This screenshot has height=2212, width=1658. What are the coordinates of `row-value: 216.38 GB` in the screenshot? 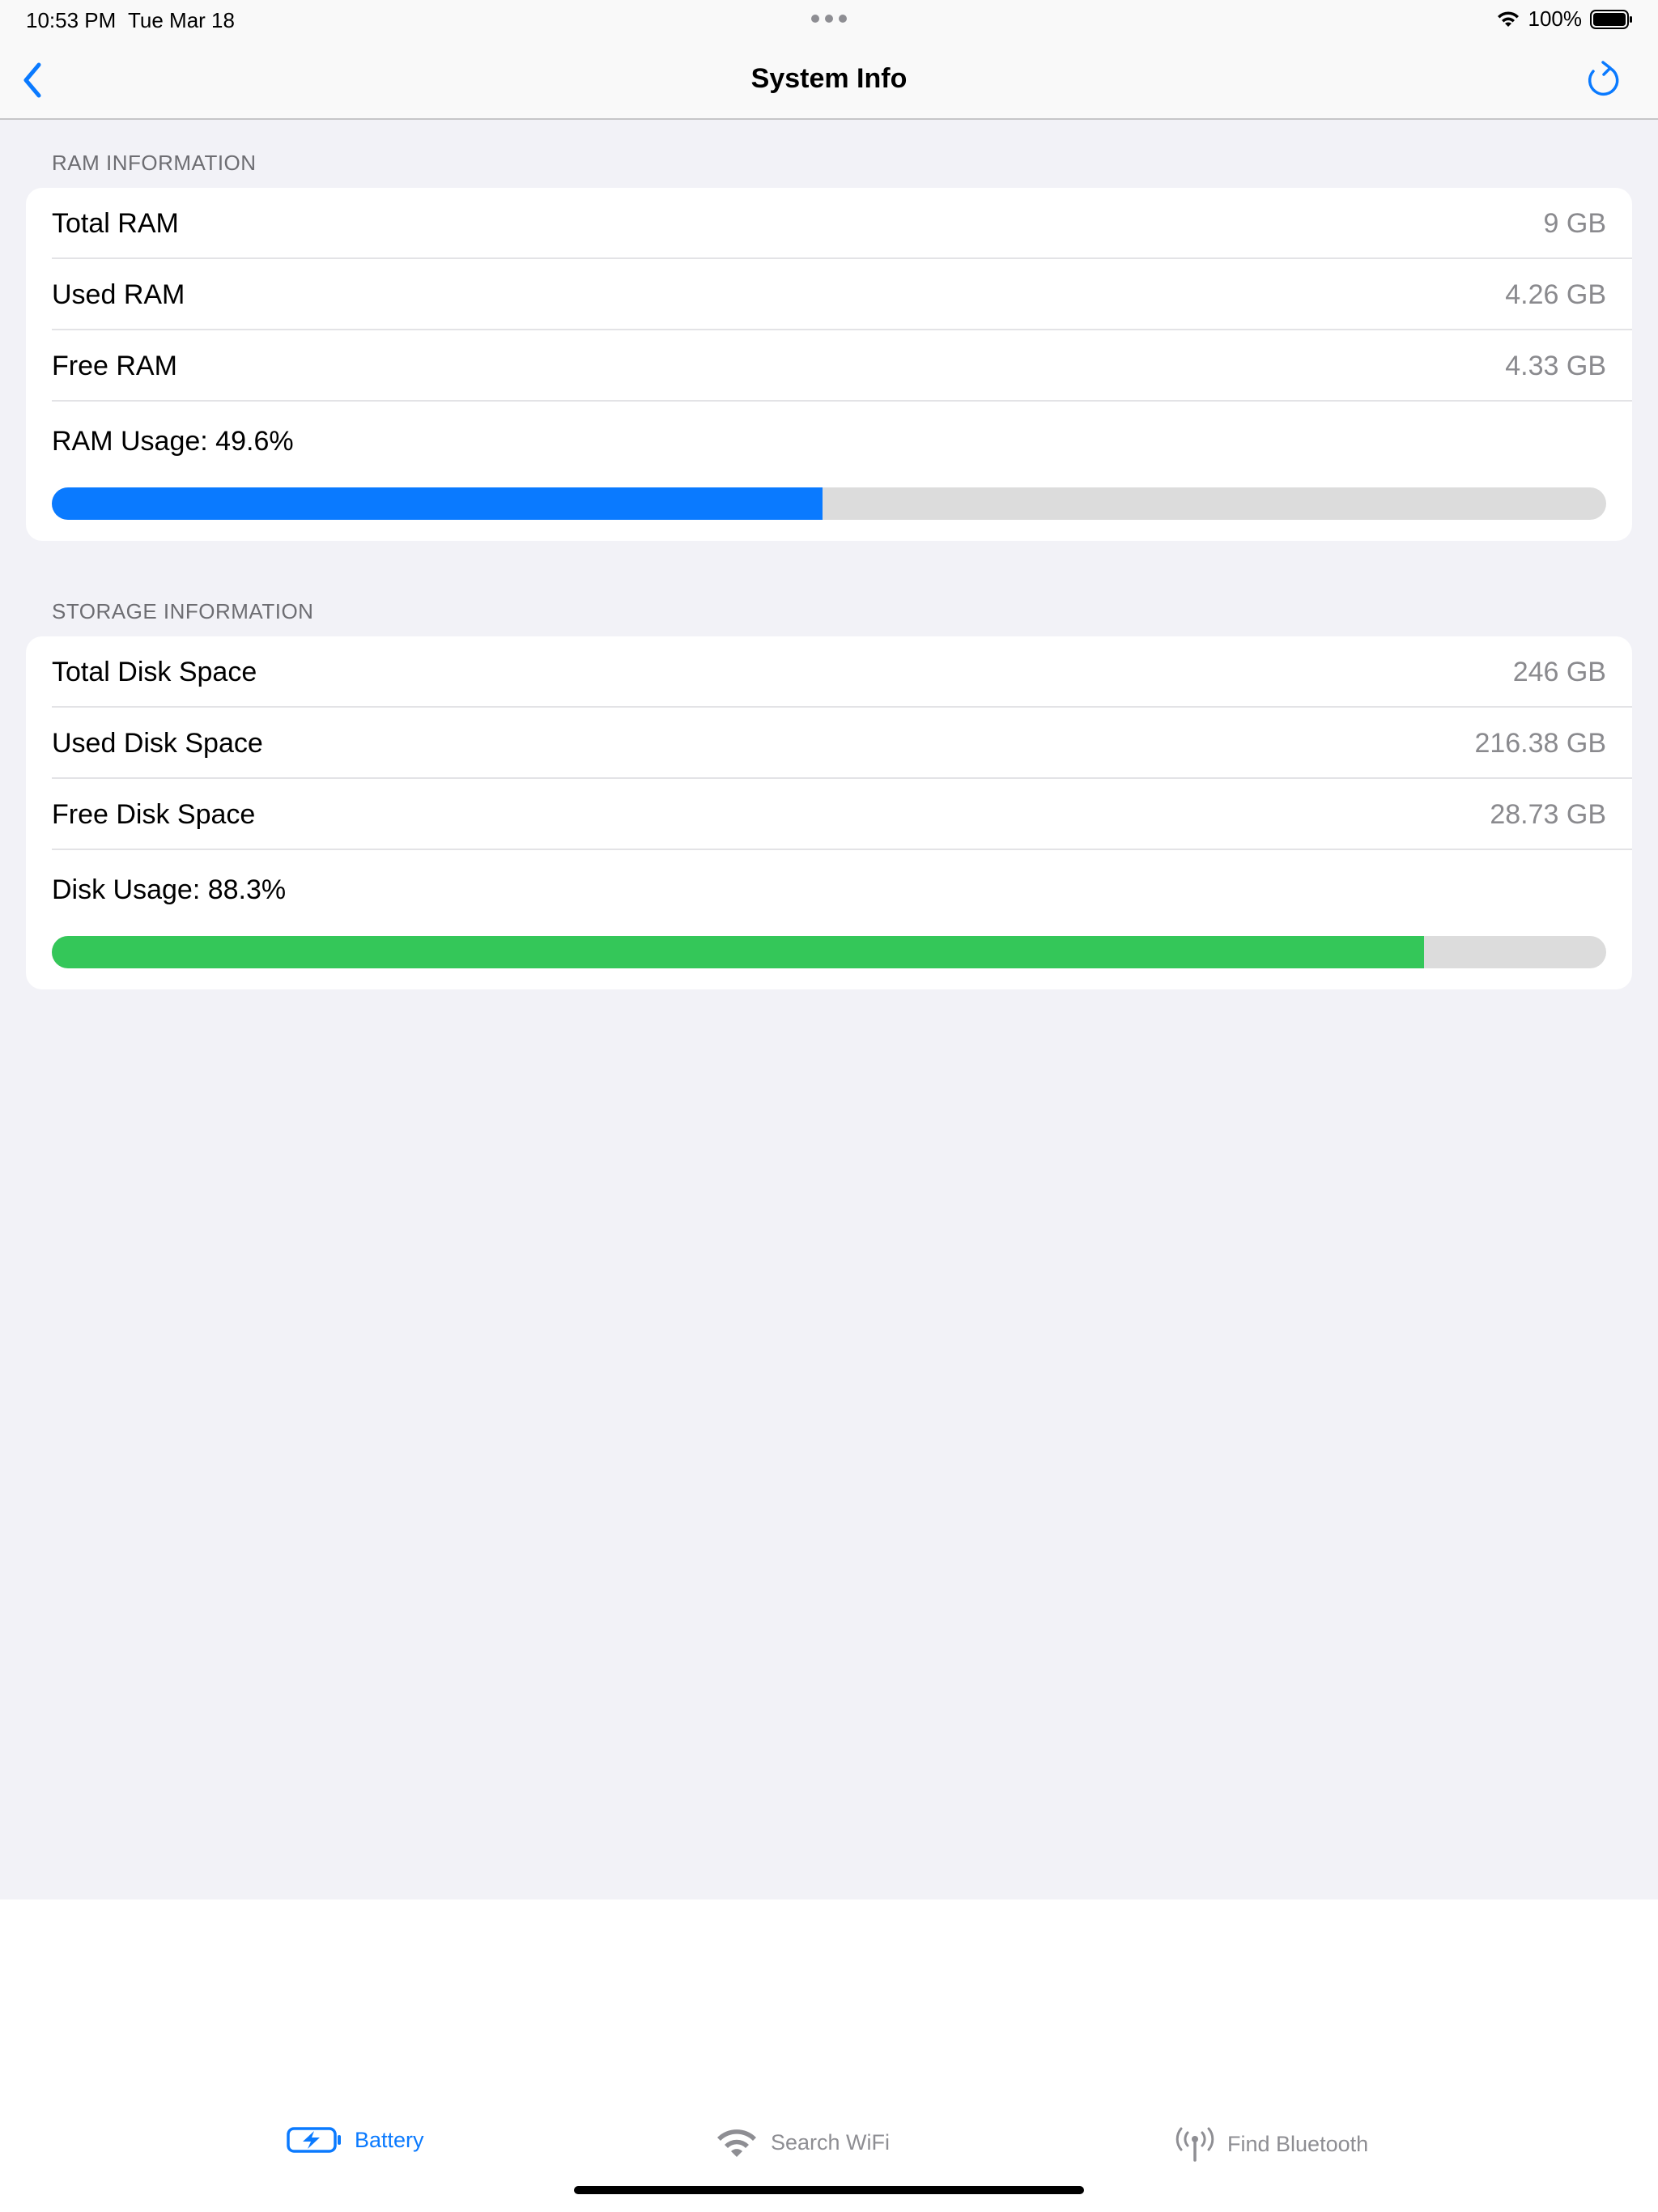 It's located at (1540, 743).